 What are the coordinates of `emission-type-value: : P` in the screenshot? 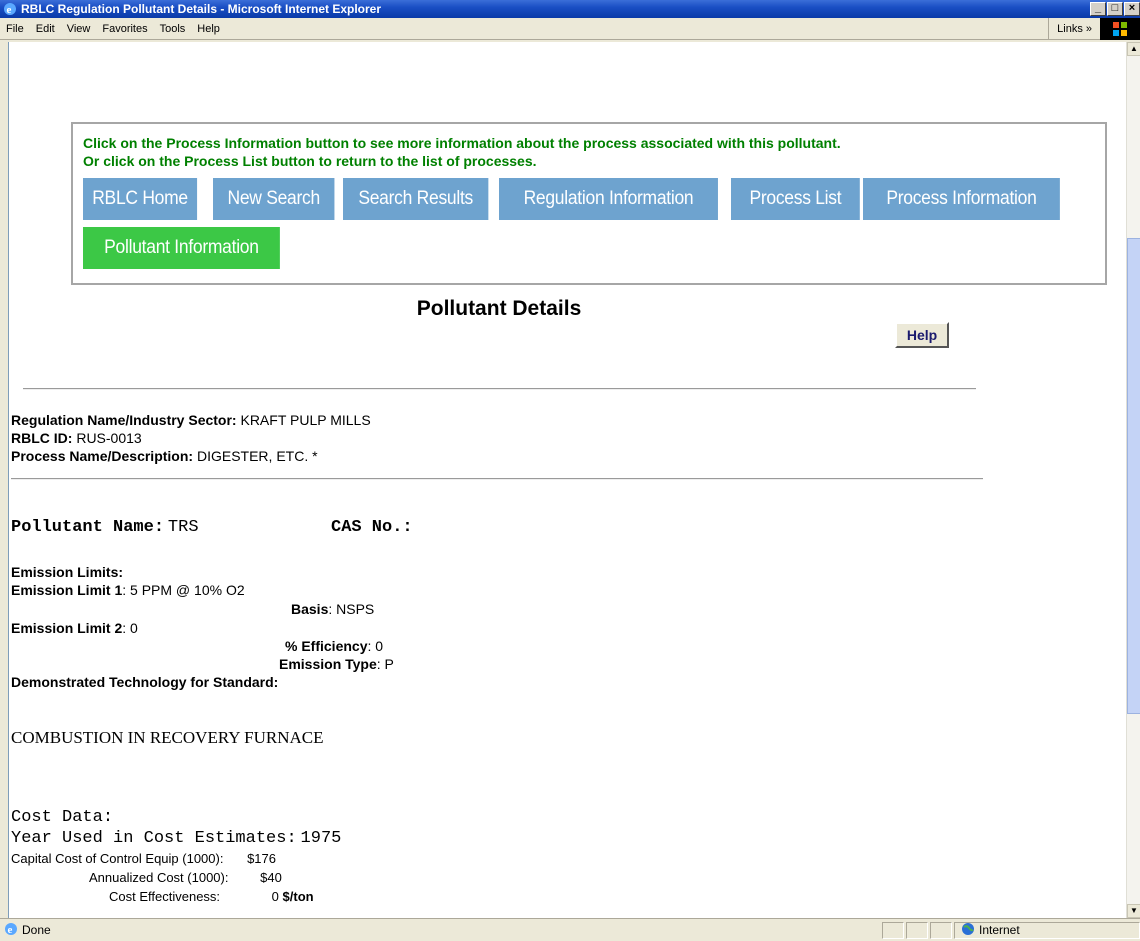 It's located at (385, 664).